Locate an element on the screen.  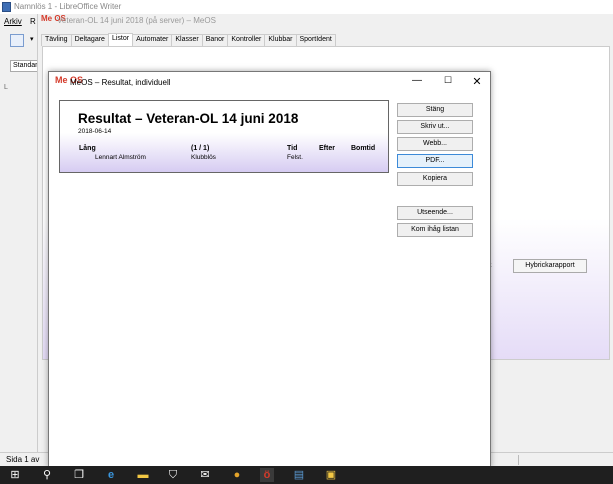
report-class-name: Lång is located at coordinates (87, 148).